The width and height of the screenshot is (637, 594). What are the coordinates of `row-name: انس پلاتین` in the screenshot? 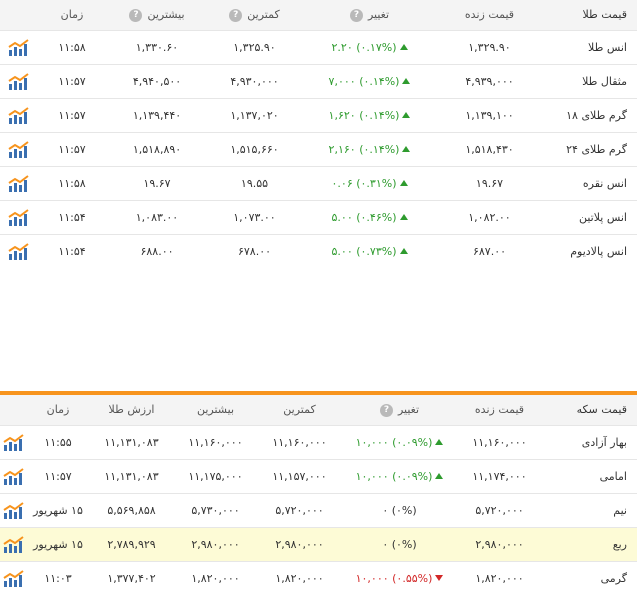 It's located at (589, 216).